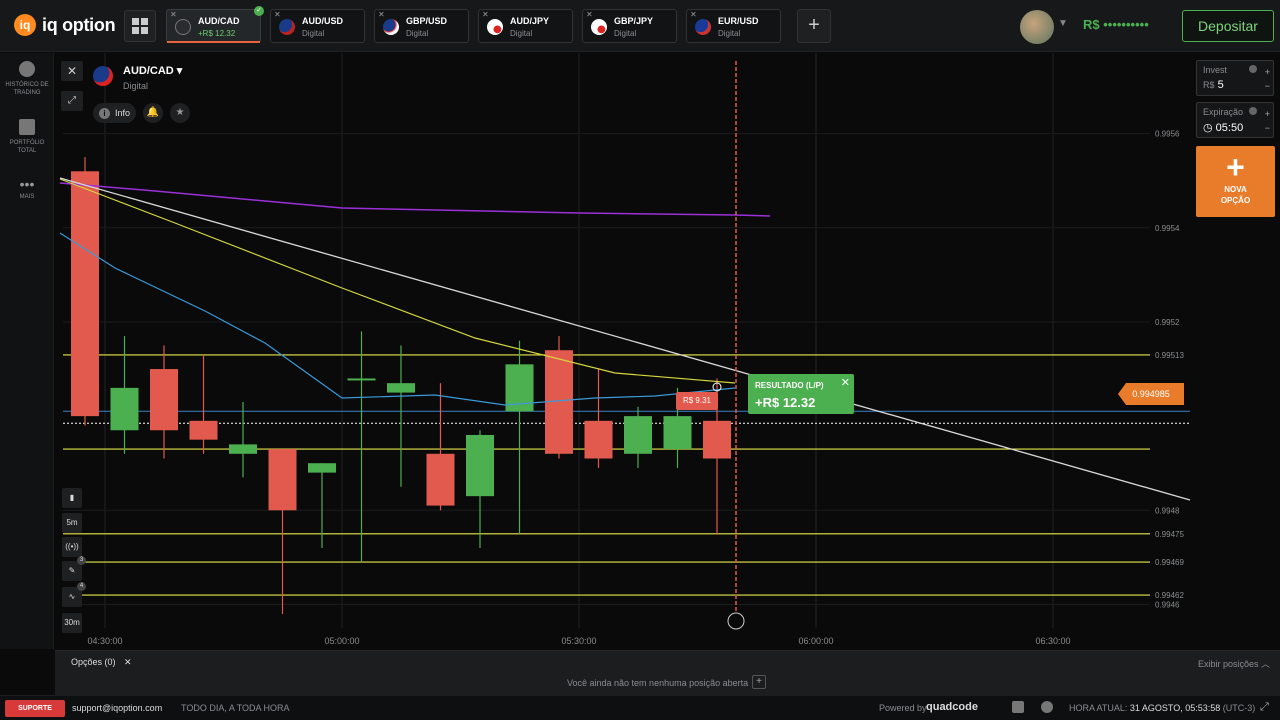  I want to click on pencil-icon: ✎ 3, so click(74, 568).